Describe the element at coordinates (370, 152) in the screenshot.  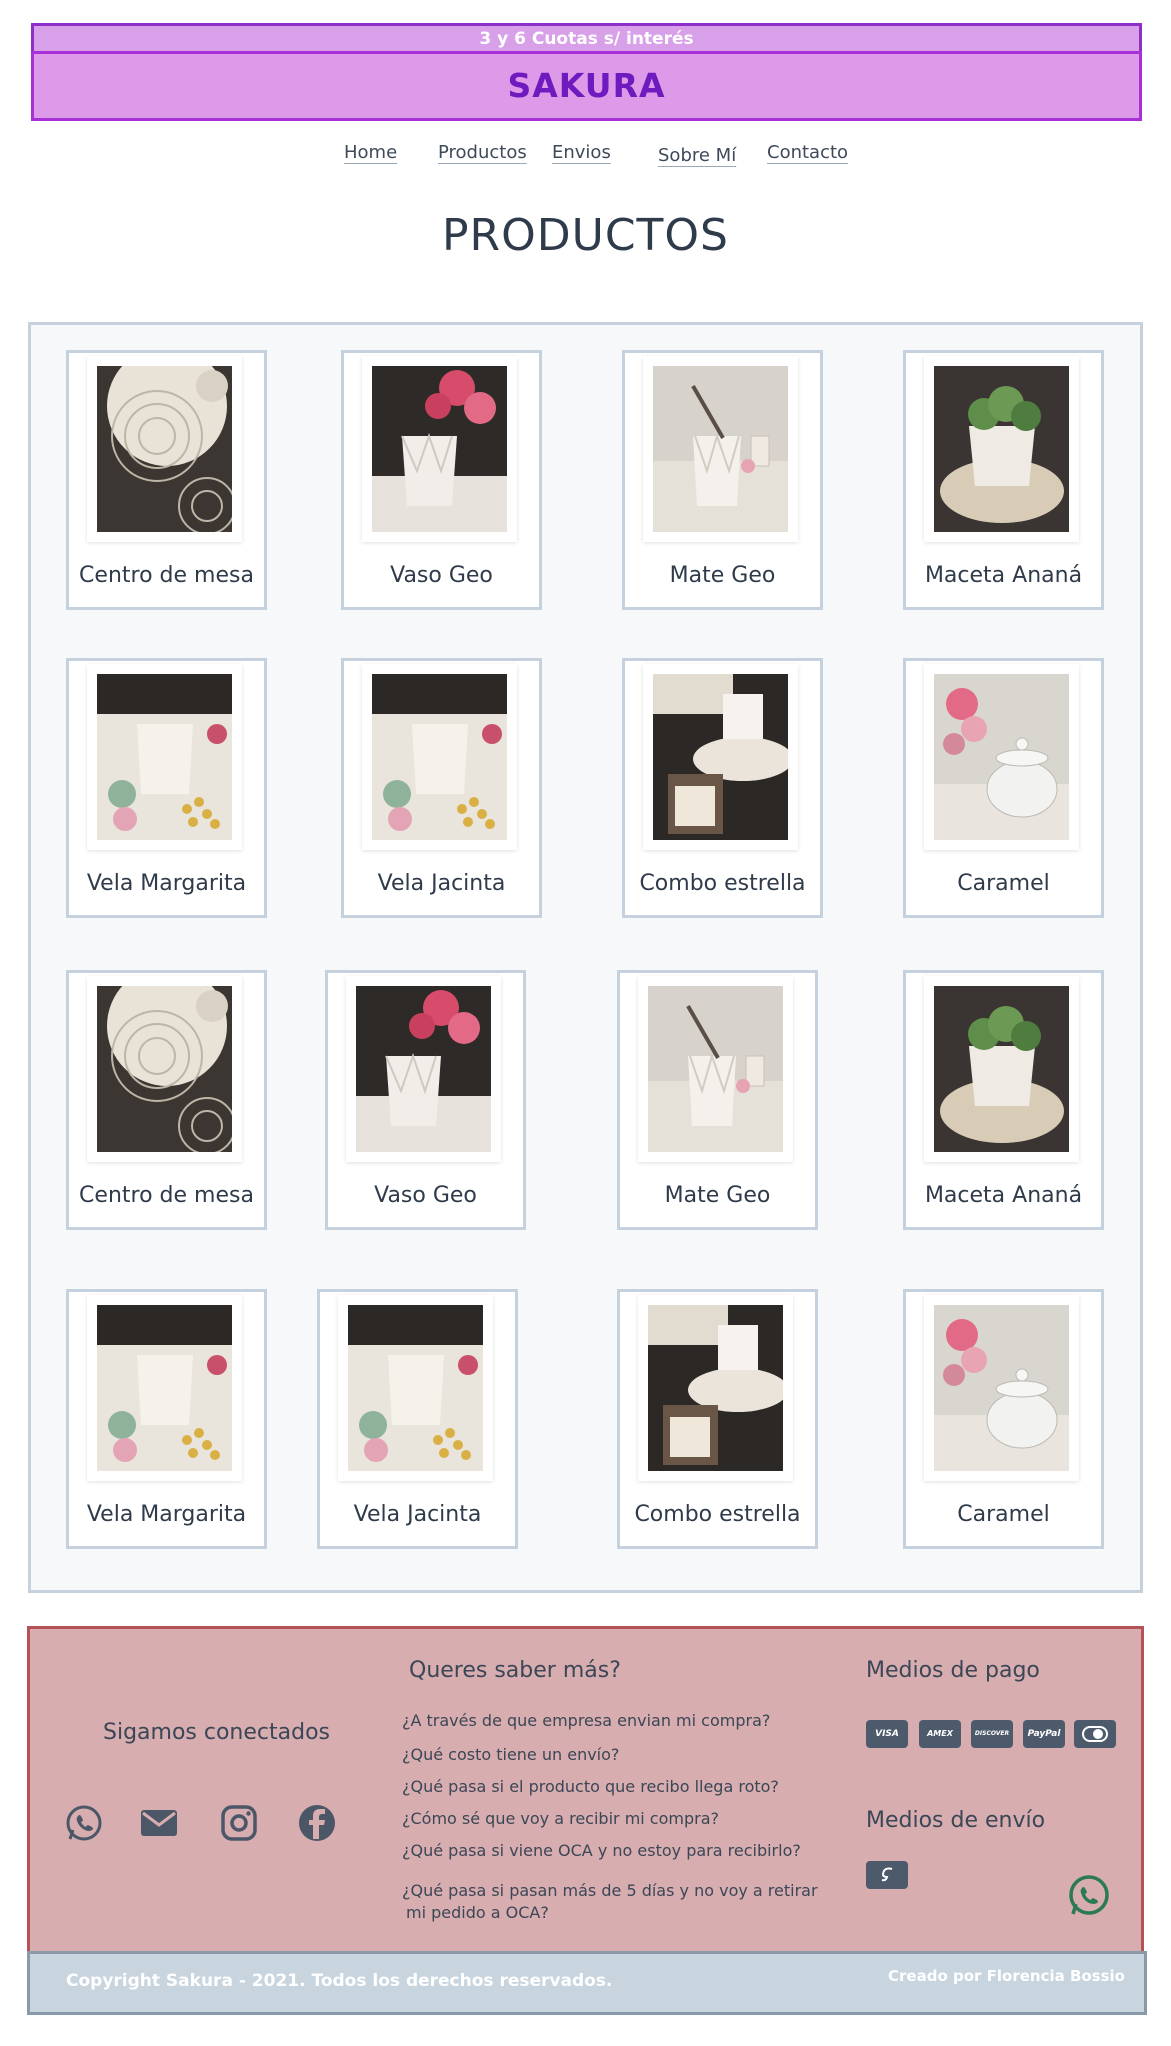
I see `nav-home-link: Home` at that location.